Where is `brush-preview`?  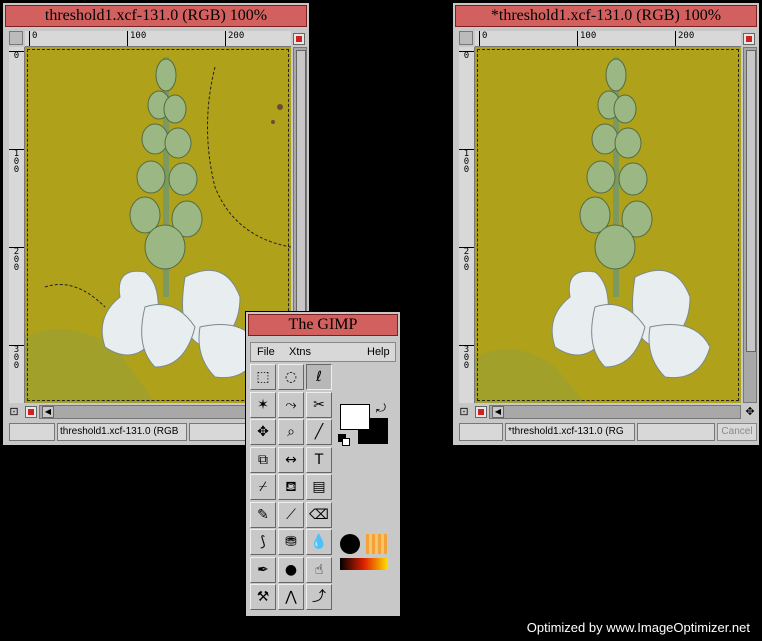 brush-preview is located at coordinates (350, 544).